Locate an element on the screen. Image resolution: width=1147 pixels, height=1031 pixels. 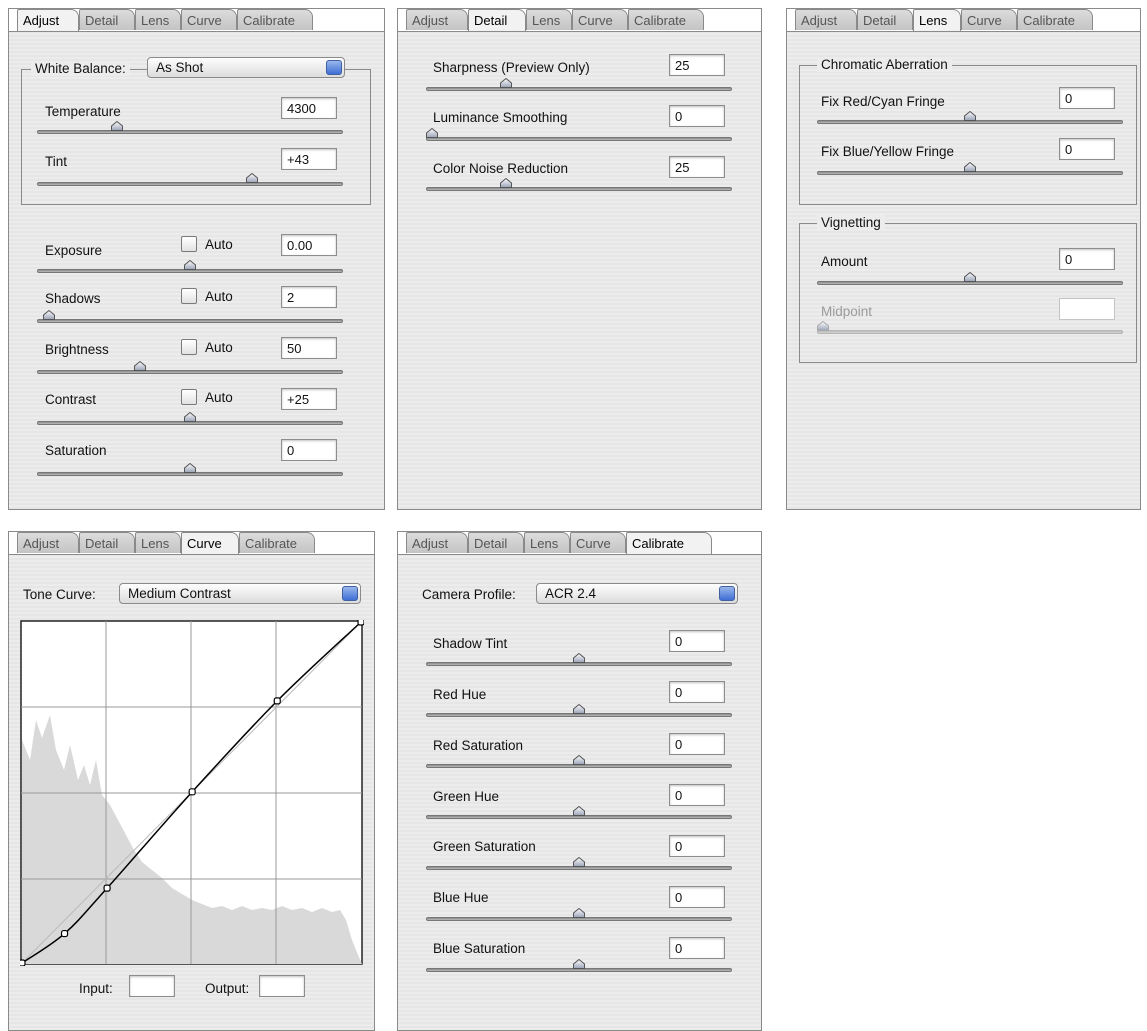
fix-blue-yellow-input: 0 is located at coordinates (1087, 149).